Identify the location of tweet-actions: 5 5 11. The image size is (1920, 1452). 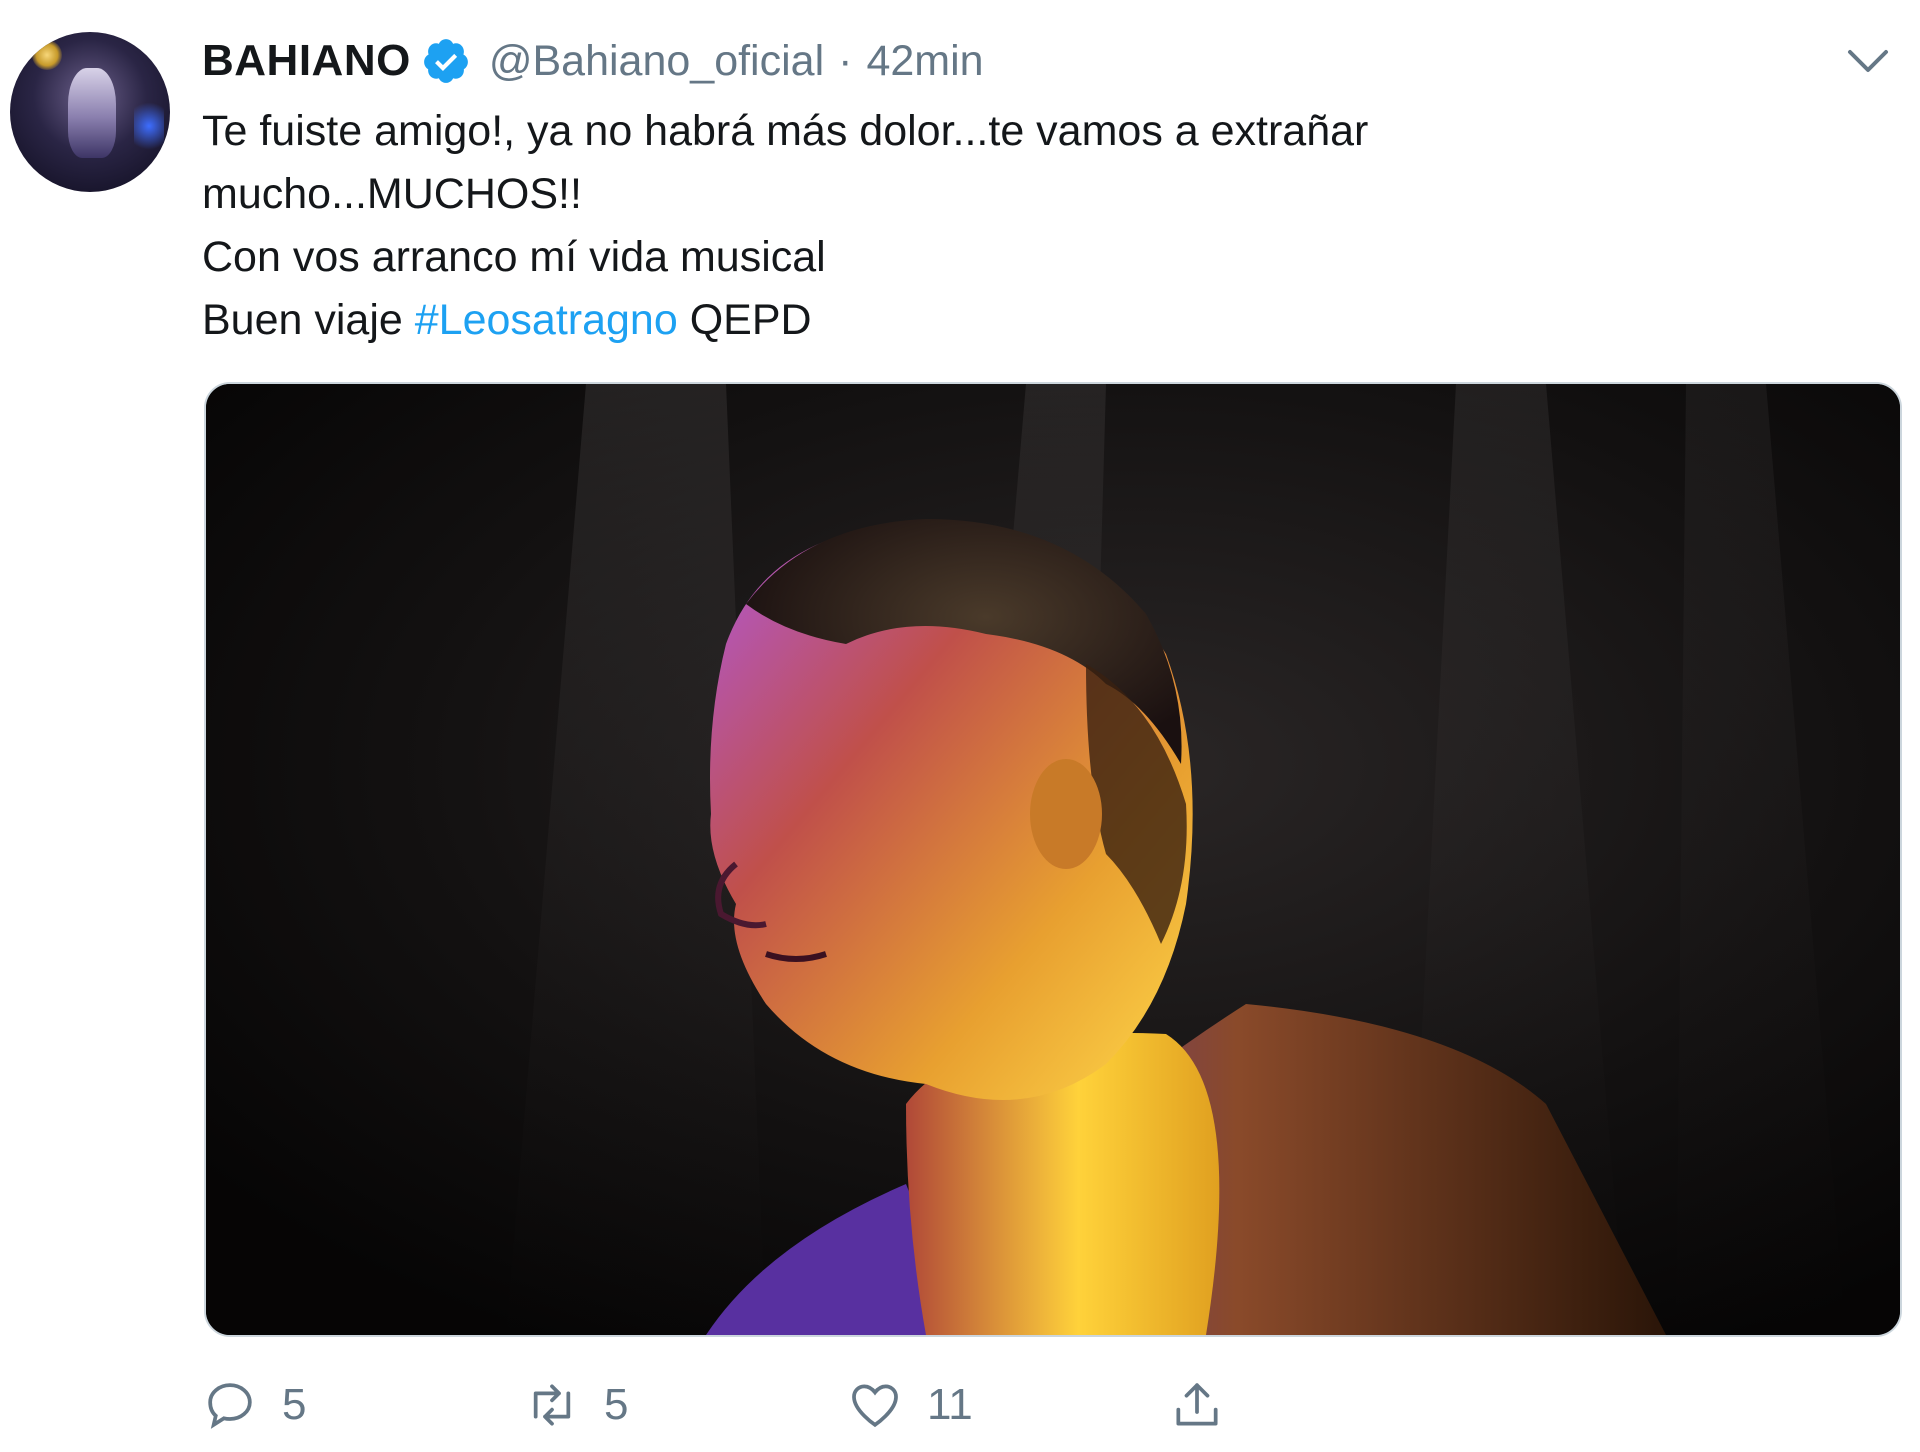
(1052, 1405).